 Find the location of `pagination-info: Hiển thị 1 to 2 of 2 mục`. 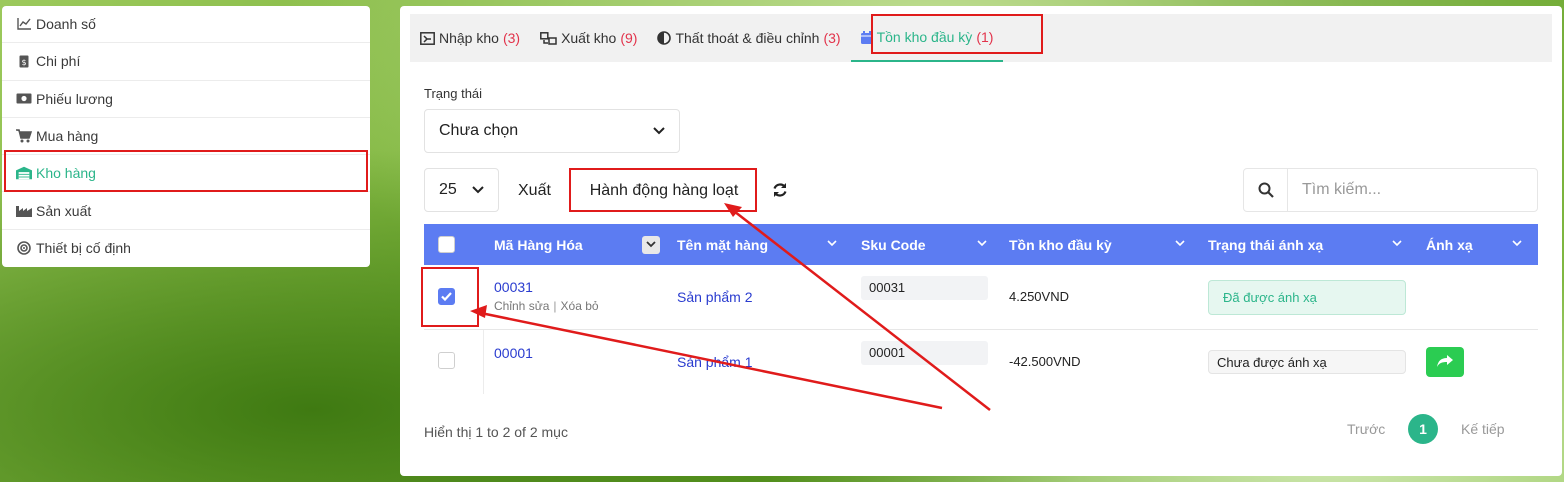

pagination-info: Hiển thị 1 to 2 of 2 mục is located at coordinates (496, 432).